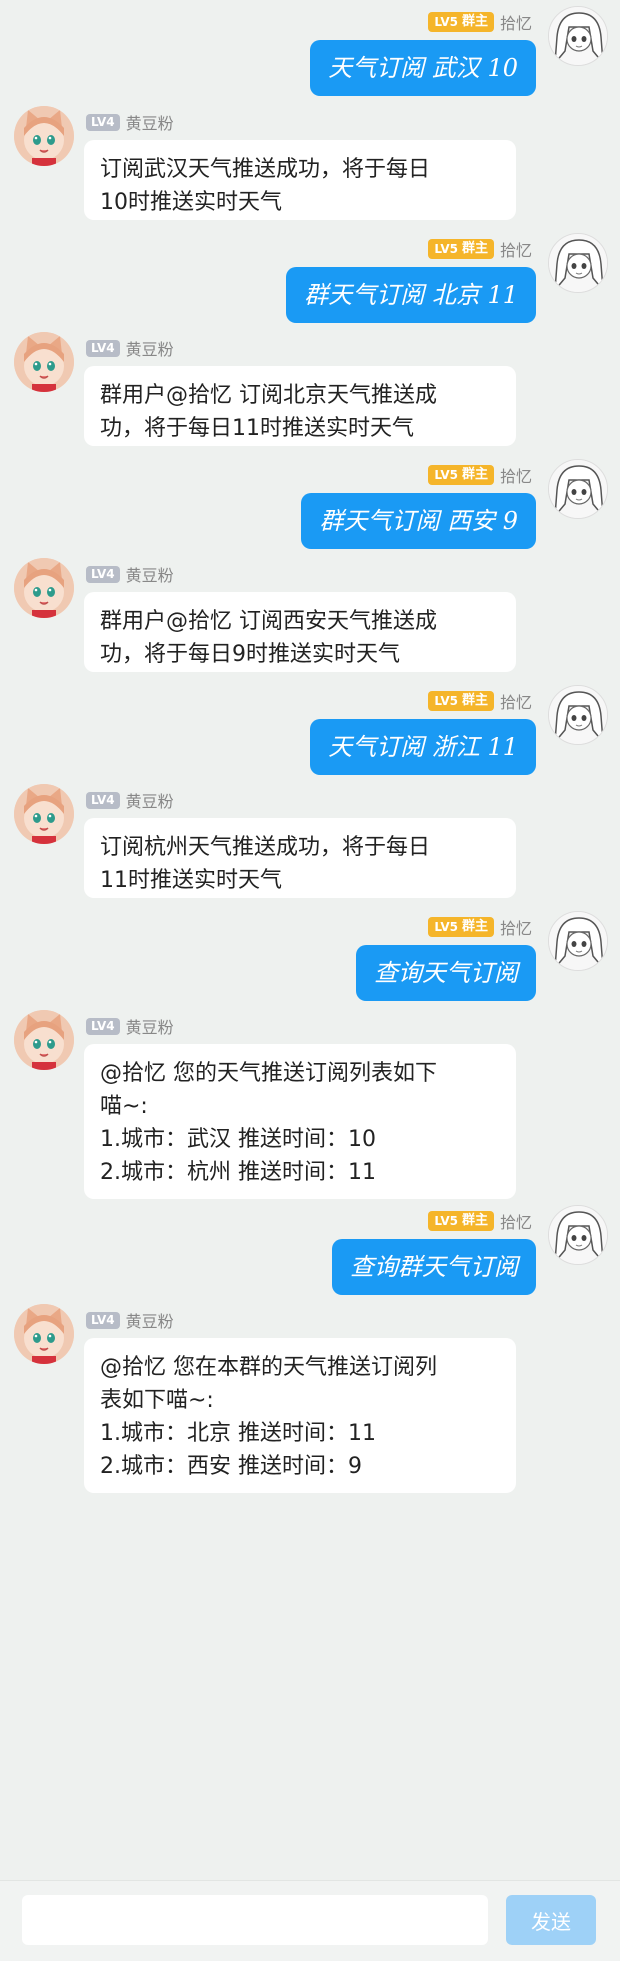 The width and height of the screenshot is (620, 1961). Describe the element at coordinates (434, 1267) in the screenshot. I see `message-bubble: 查询群天气订阅` at that location.